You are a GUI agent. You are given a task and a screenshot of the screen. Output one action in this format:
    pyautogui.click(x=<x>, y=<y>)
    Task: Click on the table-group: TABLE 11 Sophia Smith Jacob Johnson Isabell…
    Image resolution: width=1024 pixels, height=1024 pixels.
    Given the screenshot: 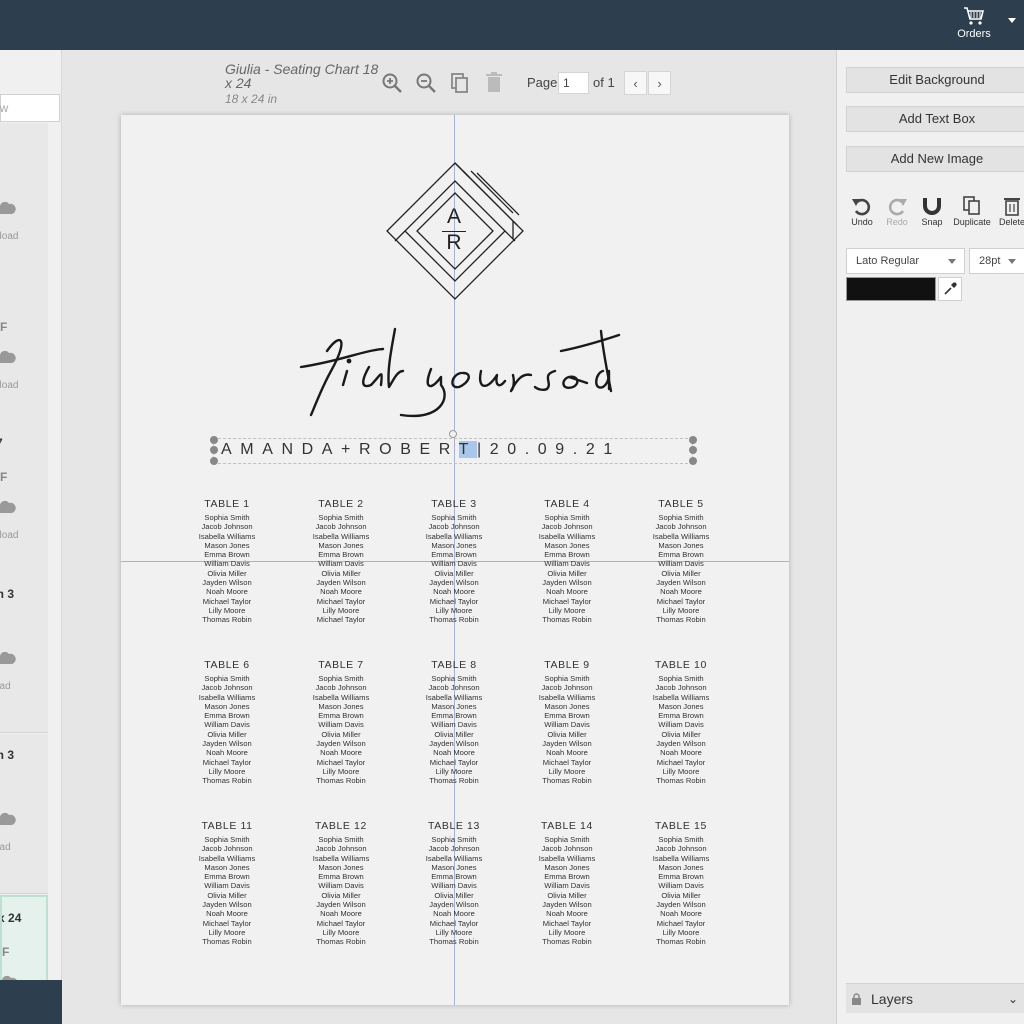 What is the action you would take?
    pyautogui.click(x=227, y=883)
    